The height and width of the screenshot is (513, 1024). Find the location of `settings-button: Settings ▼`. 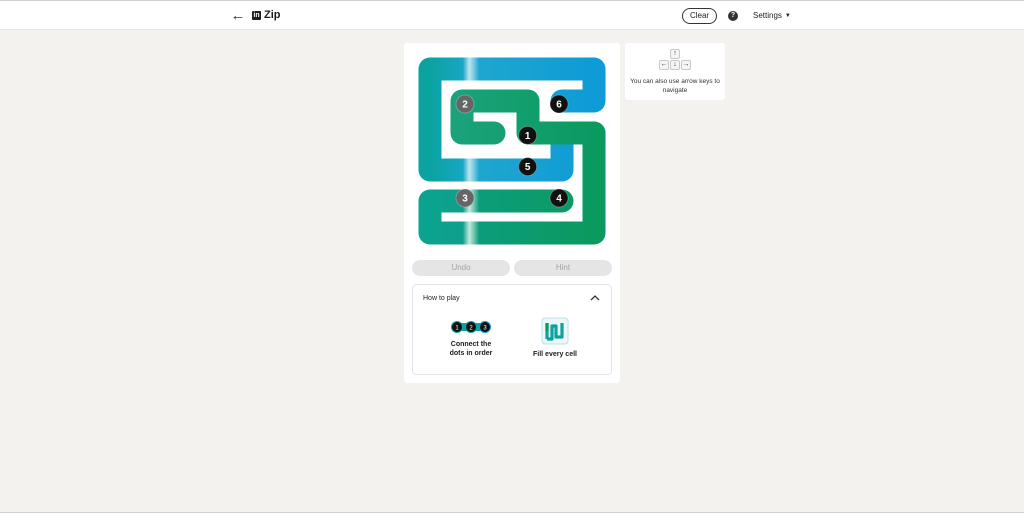

settings-button: Settings ▼ is located at coordinates (772, 15).